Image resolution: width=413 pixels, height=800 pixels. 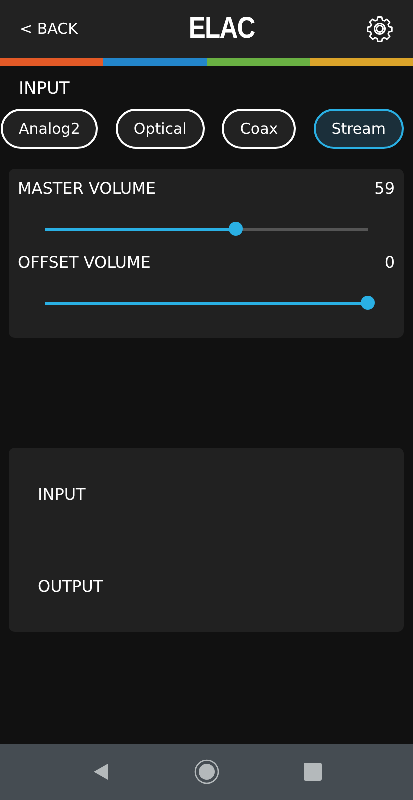 What do you see at coordinates (207, 772) in the screenshot?
I see `home-icon` at bounding box center [207, 772].